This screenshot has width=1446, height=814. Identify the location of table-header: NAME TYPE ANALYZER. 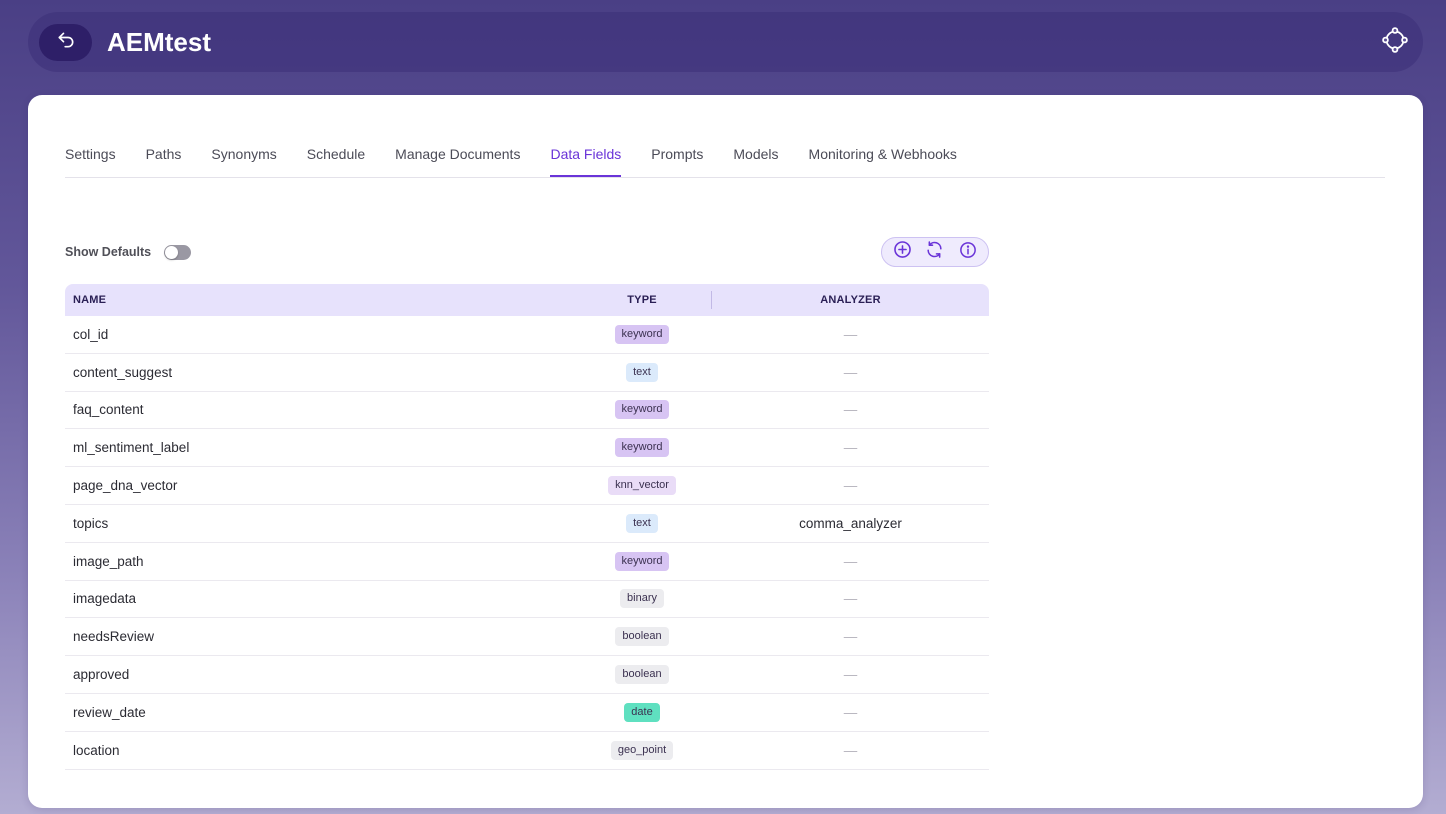
(527, 300).